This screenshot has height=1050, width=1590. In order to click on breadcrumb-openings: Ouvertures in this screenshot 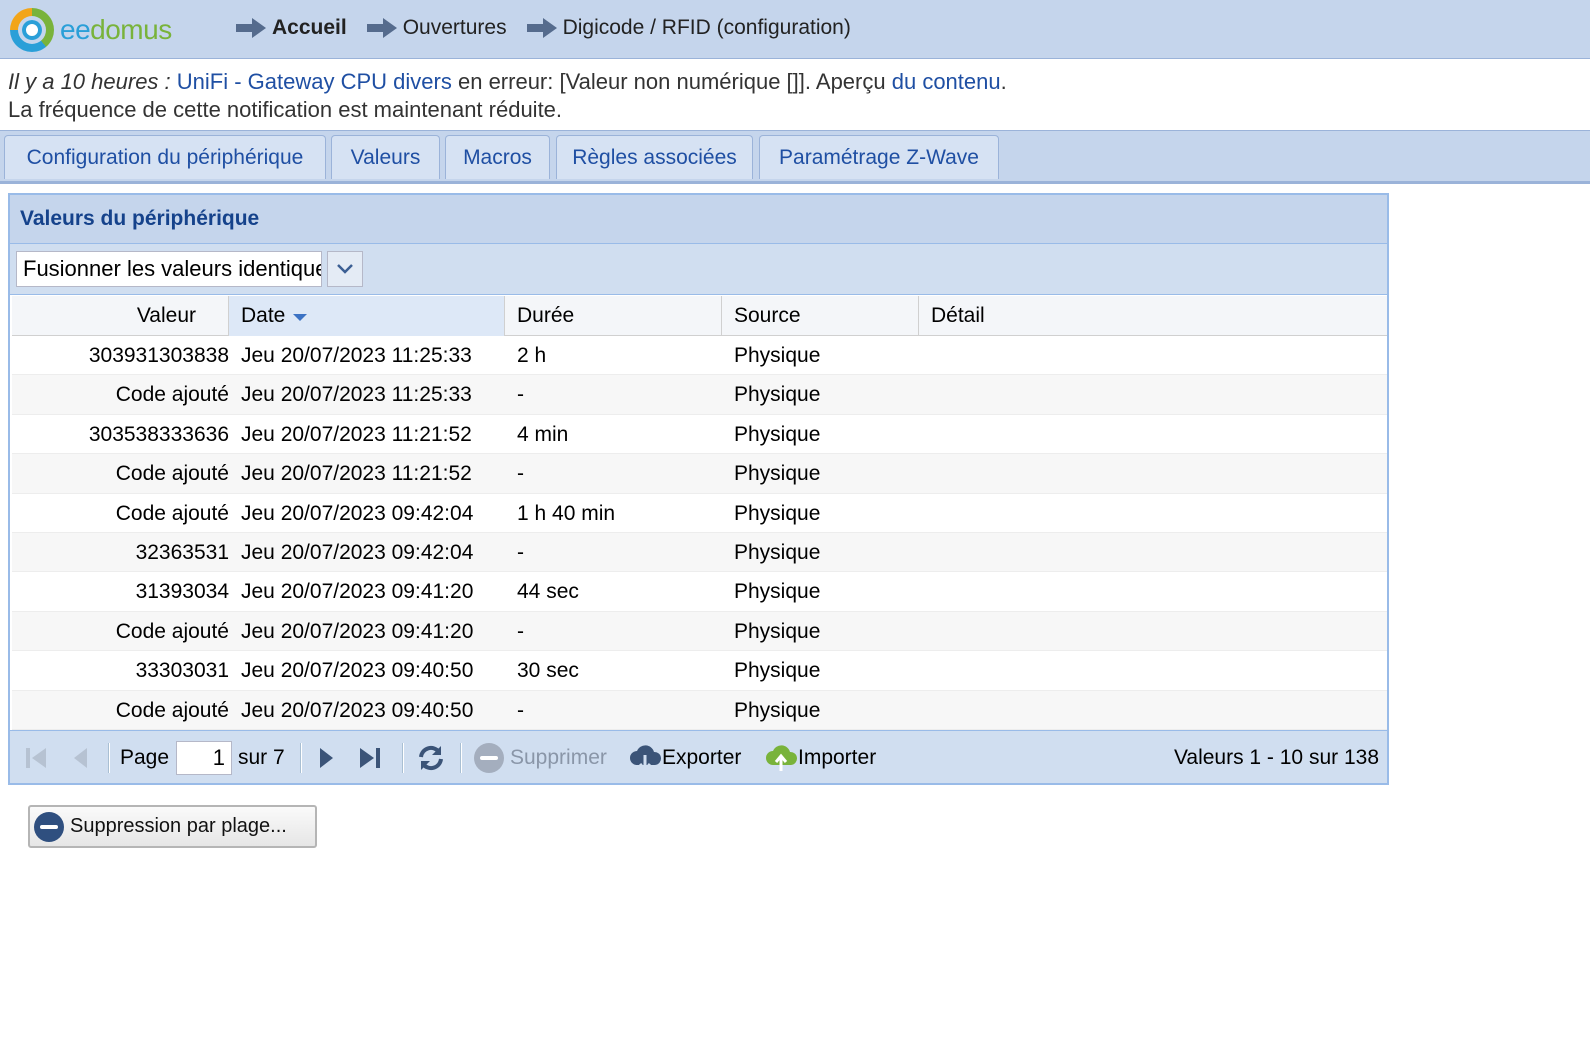, I will do `click(436, 28)`.